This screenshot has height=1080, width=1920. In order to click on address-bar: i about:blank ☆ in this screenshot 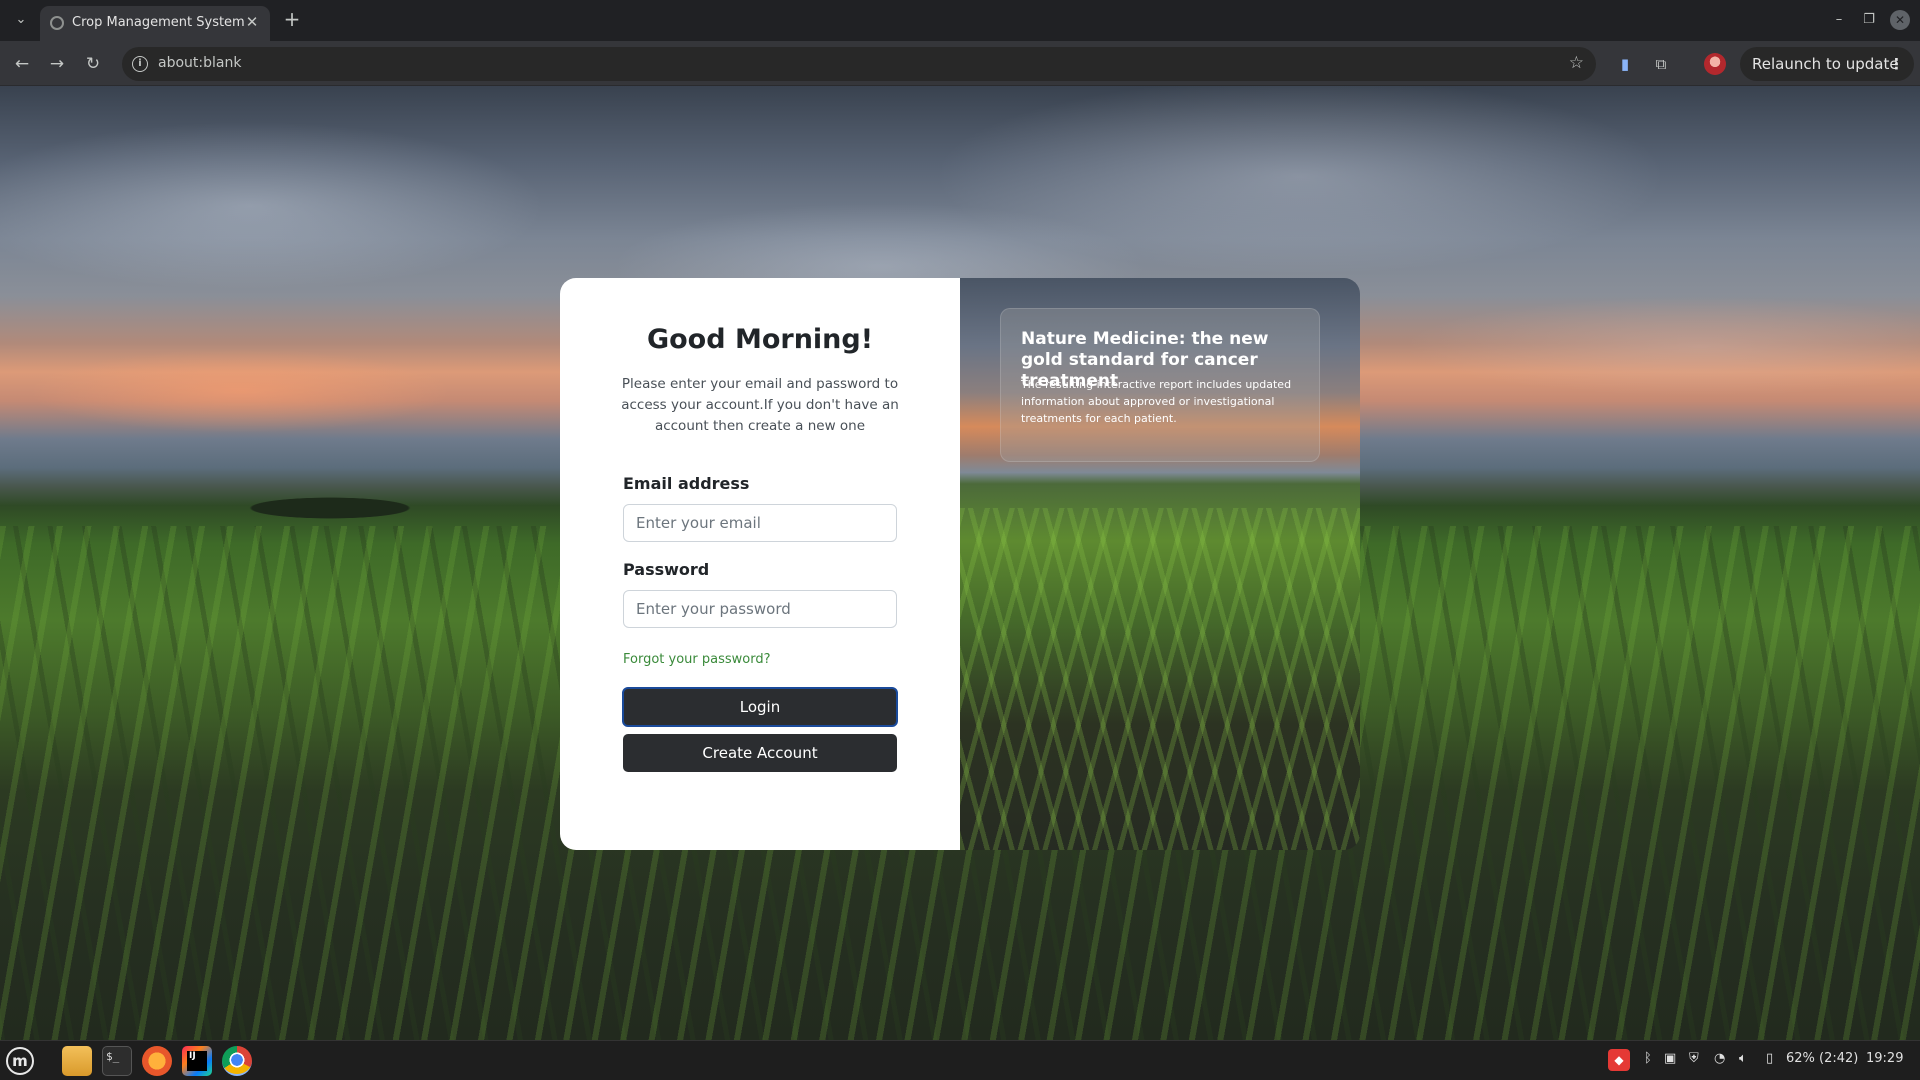, I will do `click(859, 64)`.